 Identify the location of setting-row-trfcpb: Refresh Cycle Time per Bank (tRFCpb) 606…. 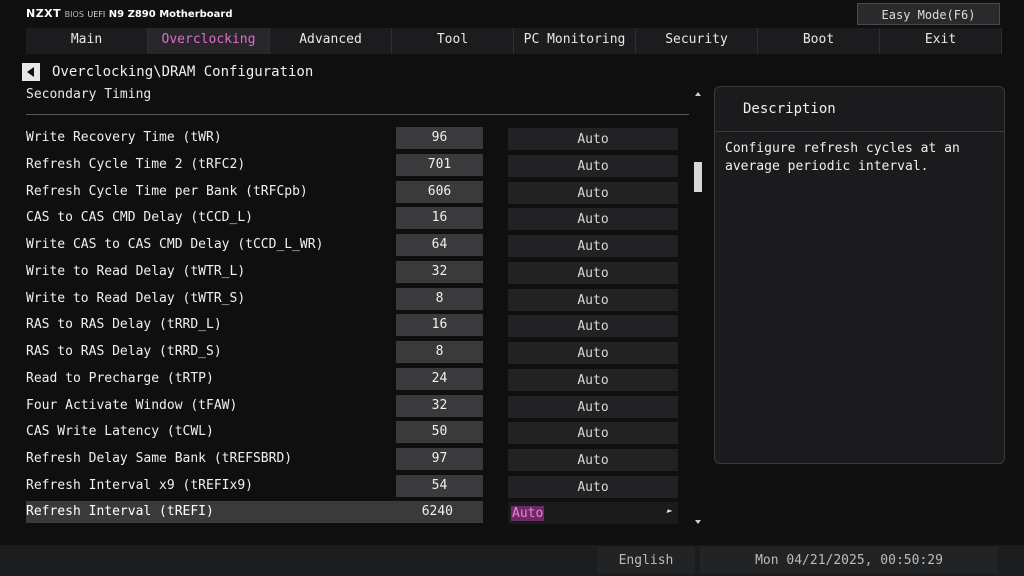
(357, 192).